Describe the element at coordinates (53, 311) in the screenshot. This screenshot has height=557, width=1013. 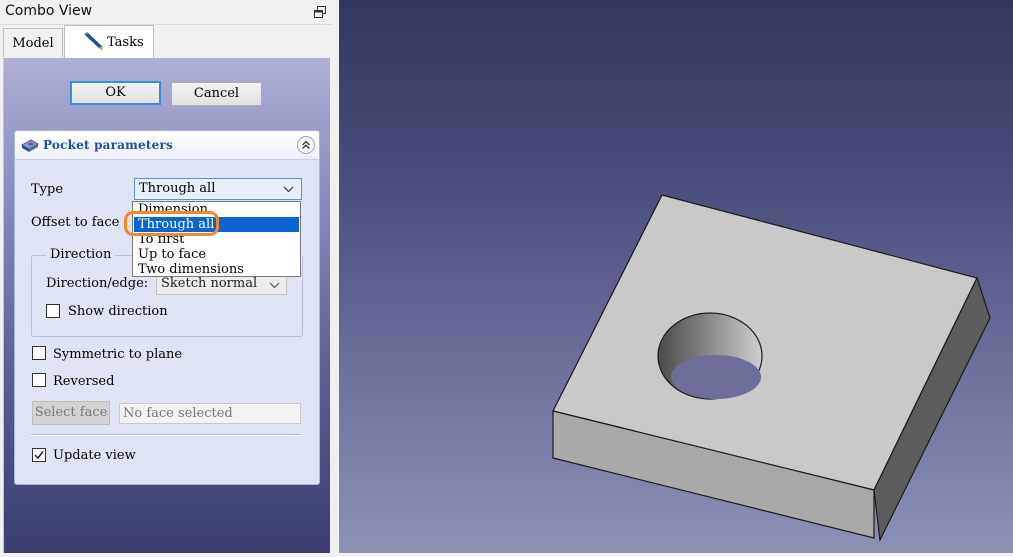
I see `show-direction-checkbox` at that location.